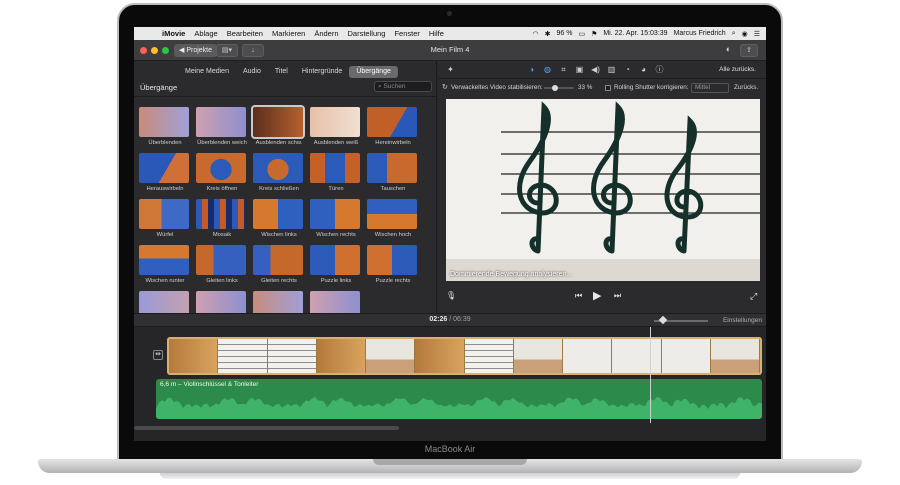 The image size is (900, 485). Describe the element at coordinates (757, 34) in the screenshot. I see `menu-list-icon: ☰` at that location.